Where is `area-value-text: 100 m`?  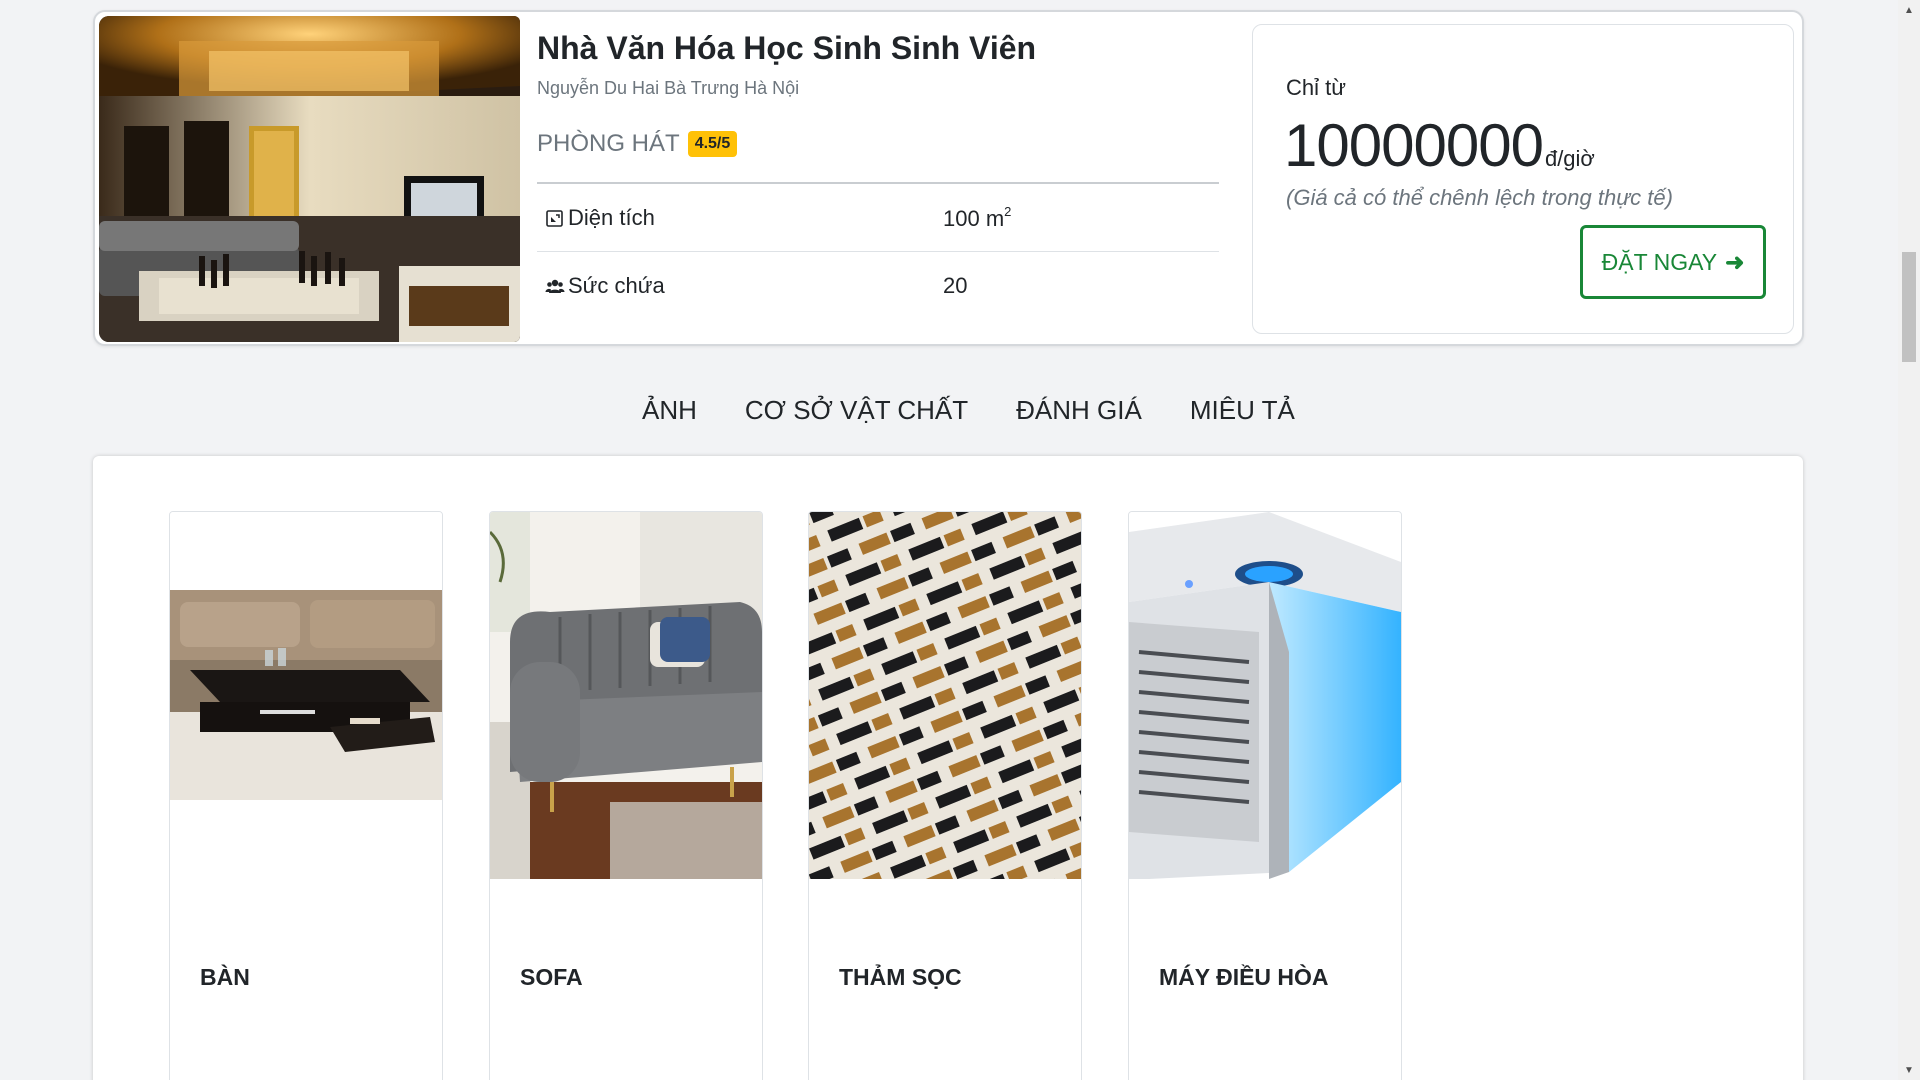
area-value-text: 100 m is located at coordinates (974, 218).